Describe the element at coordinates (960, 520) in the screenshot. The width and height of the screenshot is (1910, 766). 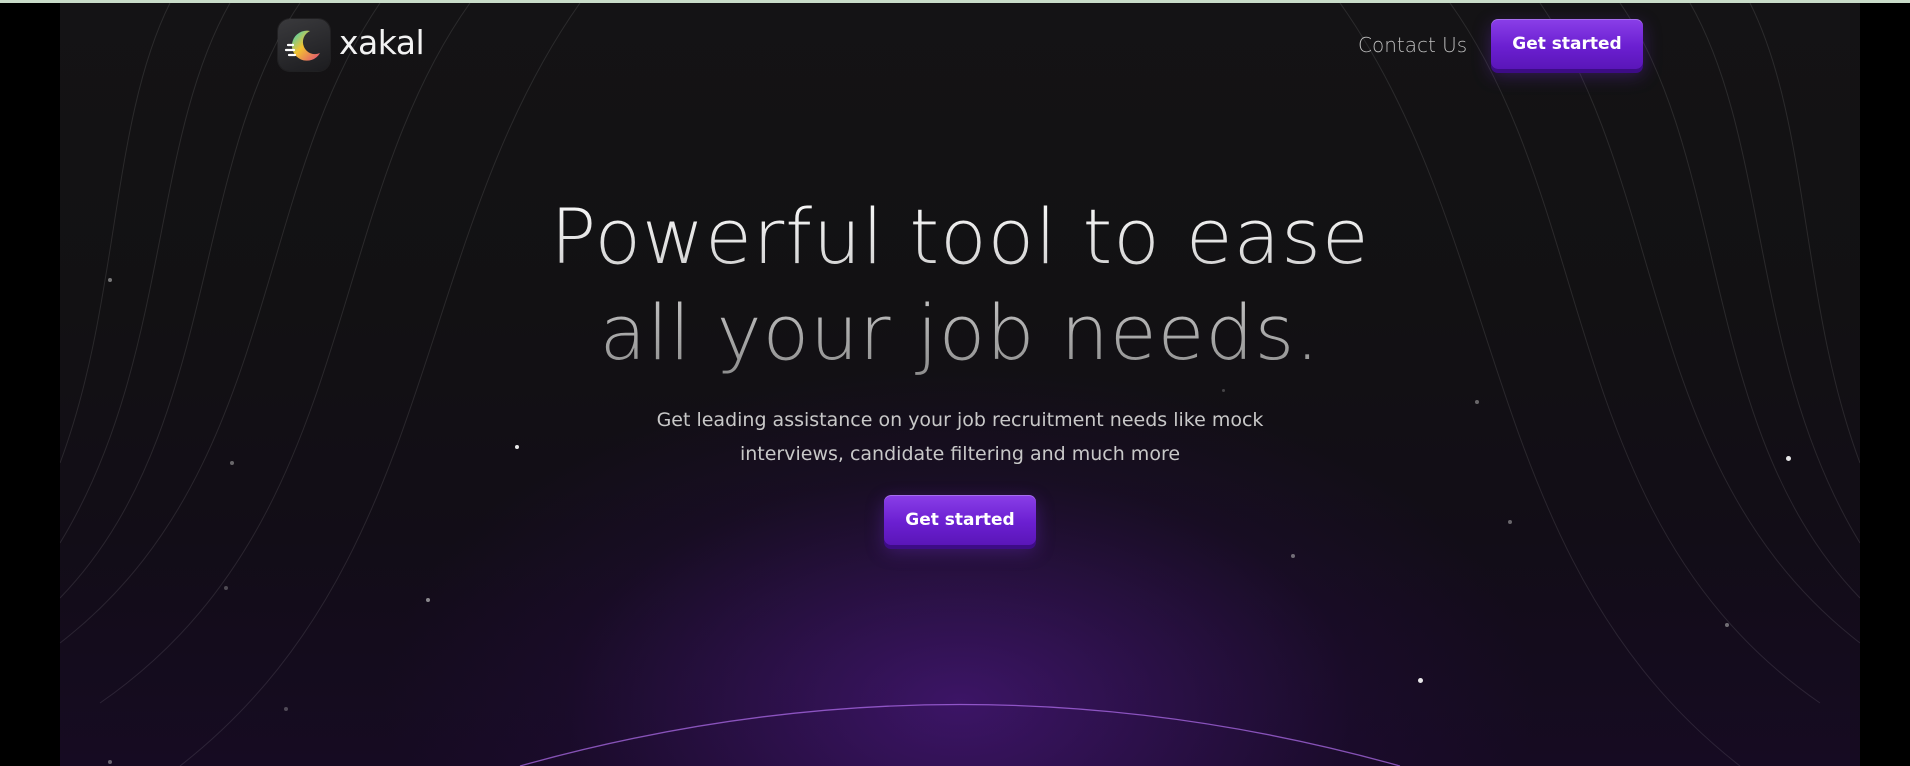
I see `hero-get-started-button: Get started` at that location.